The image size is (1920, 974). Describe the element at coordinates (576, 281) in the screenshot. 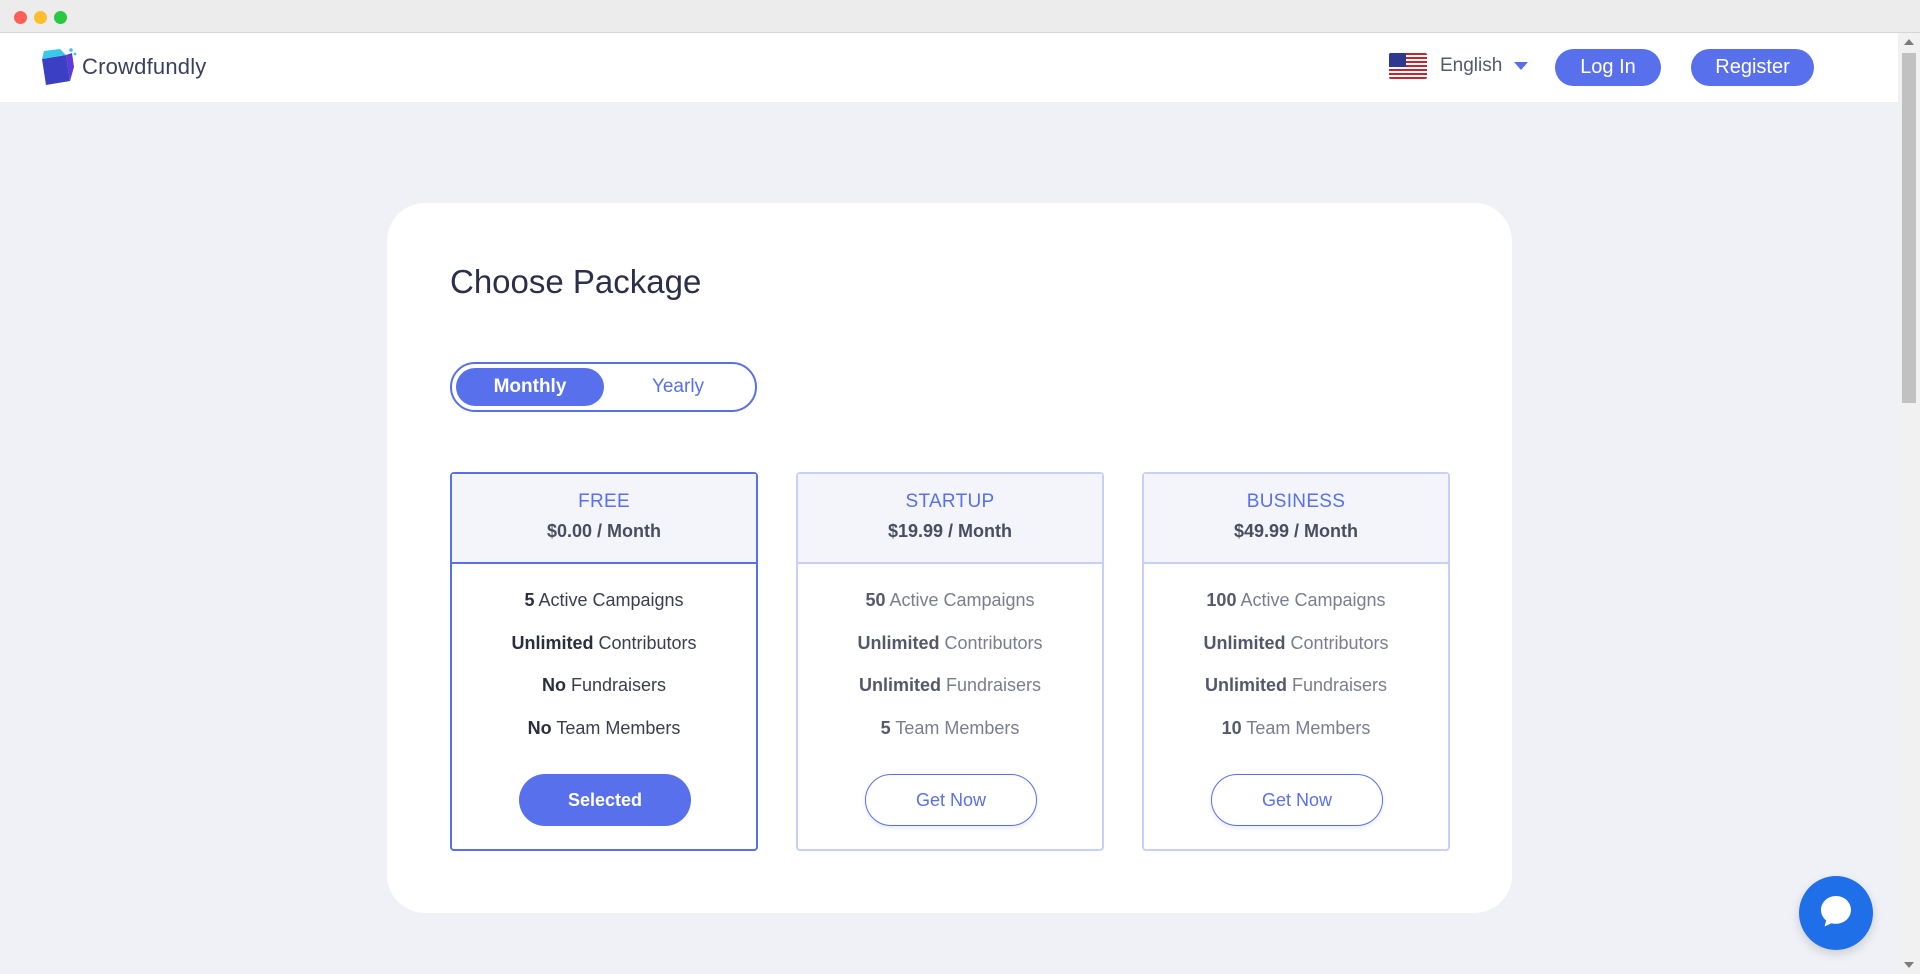

I see `page-title: Choose Package` at that location.